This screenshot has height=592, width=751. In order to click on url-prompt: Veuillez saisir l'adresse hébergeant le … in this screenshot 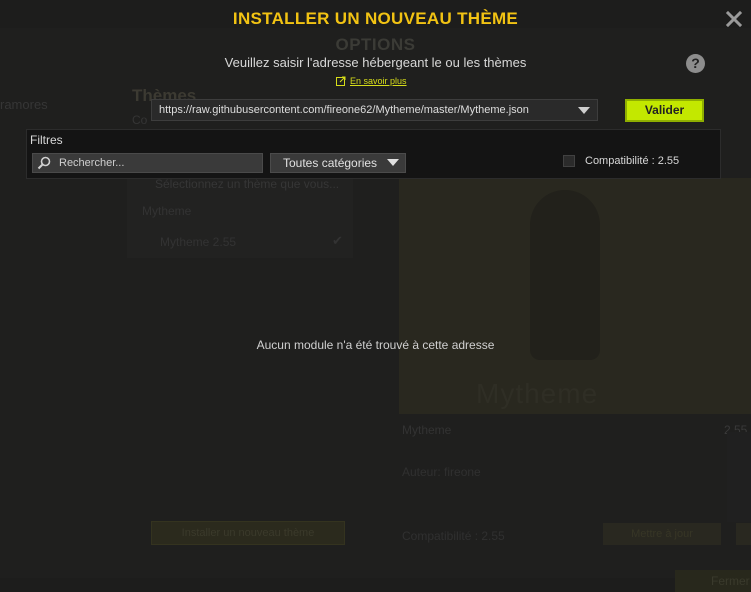, I will do `click(375, 62)`.